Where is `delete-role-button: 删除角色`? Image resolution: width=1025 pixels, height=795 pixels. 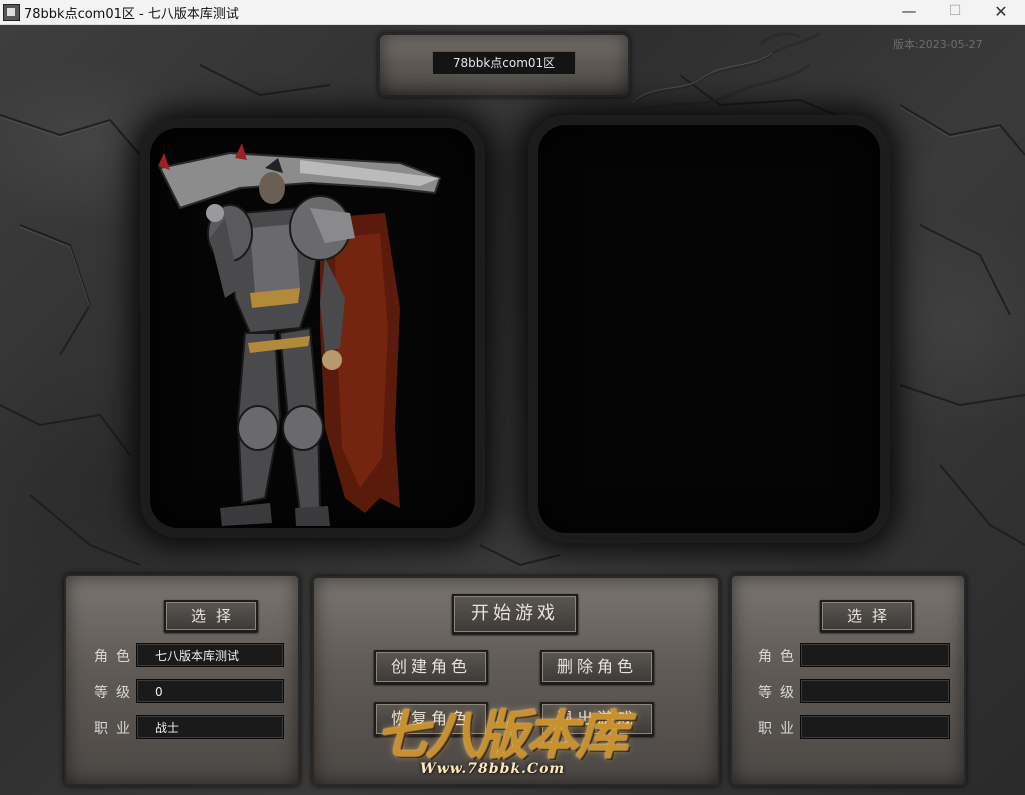
delete-role-button: 删除角色 is located at coordinates (597, 667).